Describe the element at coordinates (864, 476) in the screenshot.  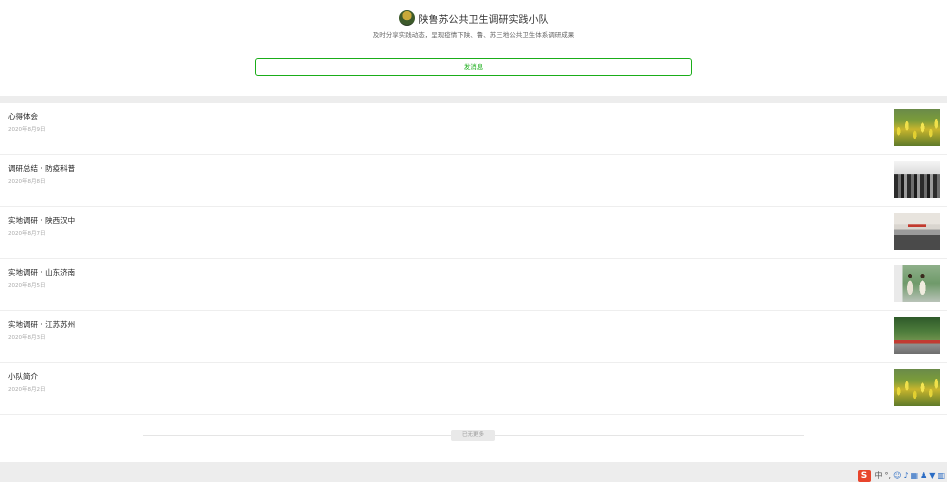
I see `sogou-logo-icon: S` at that location.